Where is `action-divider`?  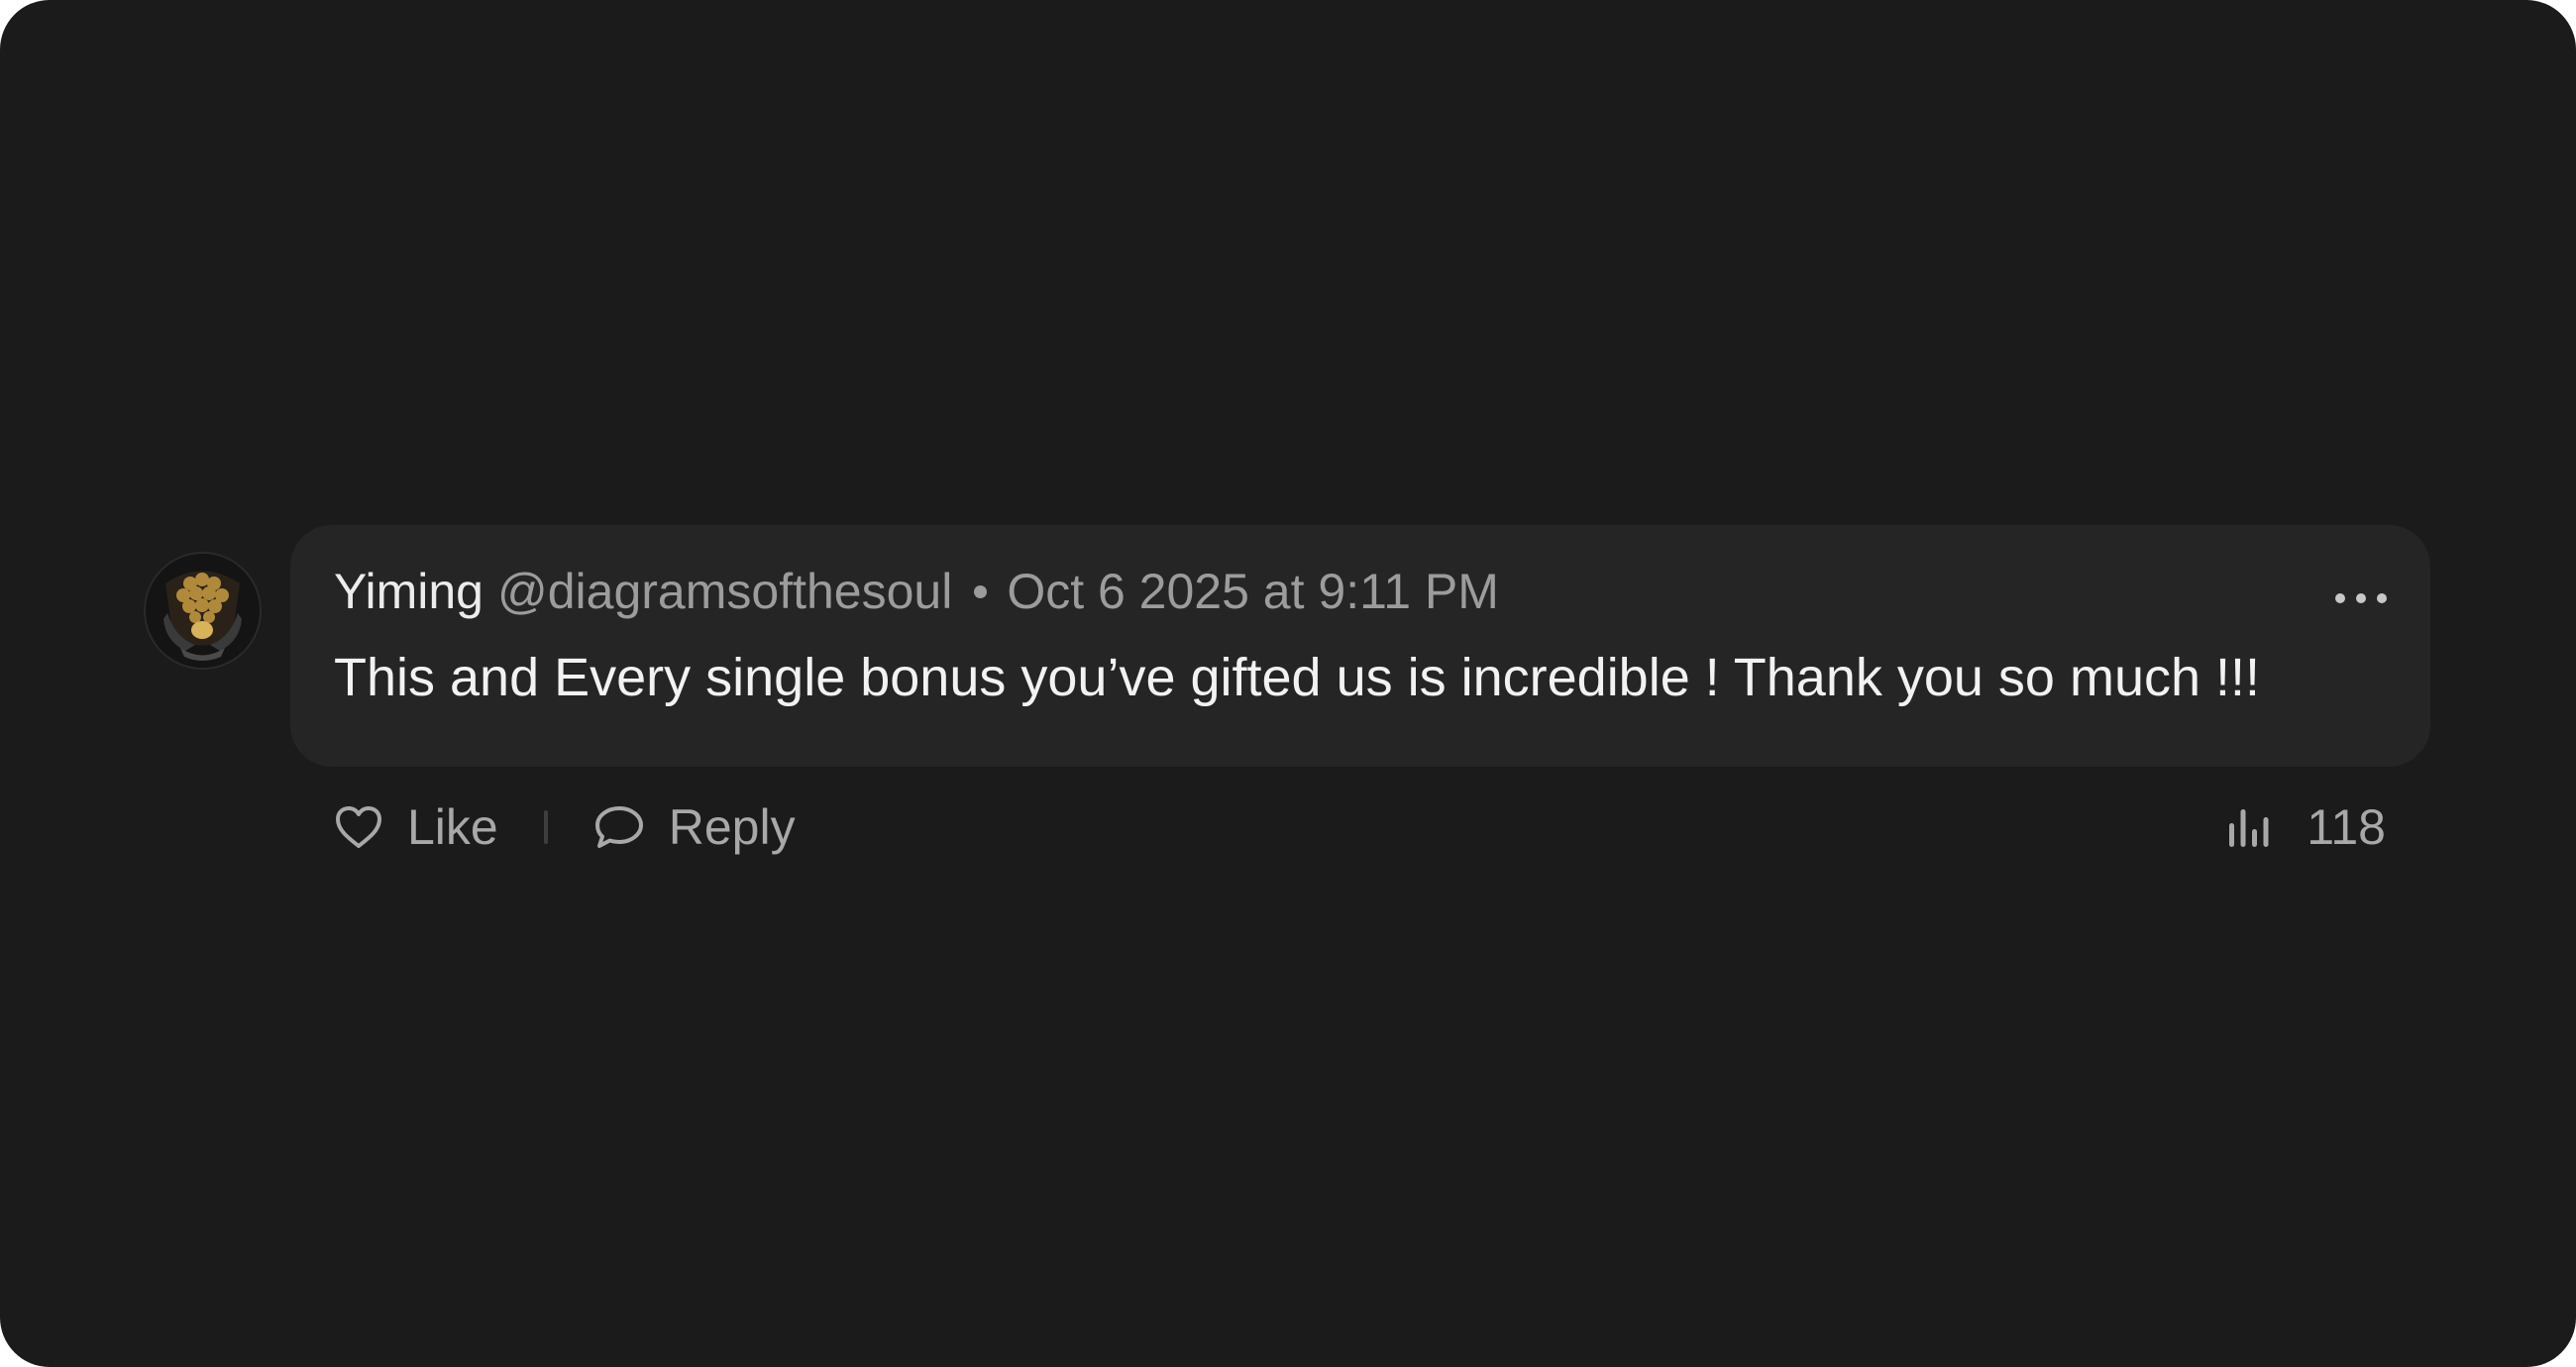
action-divider is located at coordinates (546, 827).